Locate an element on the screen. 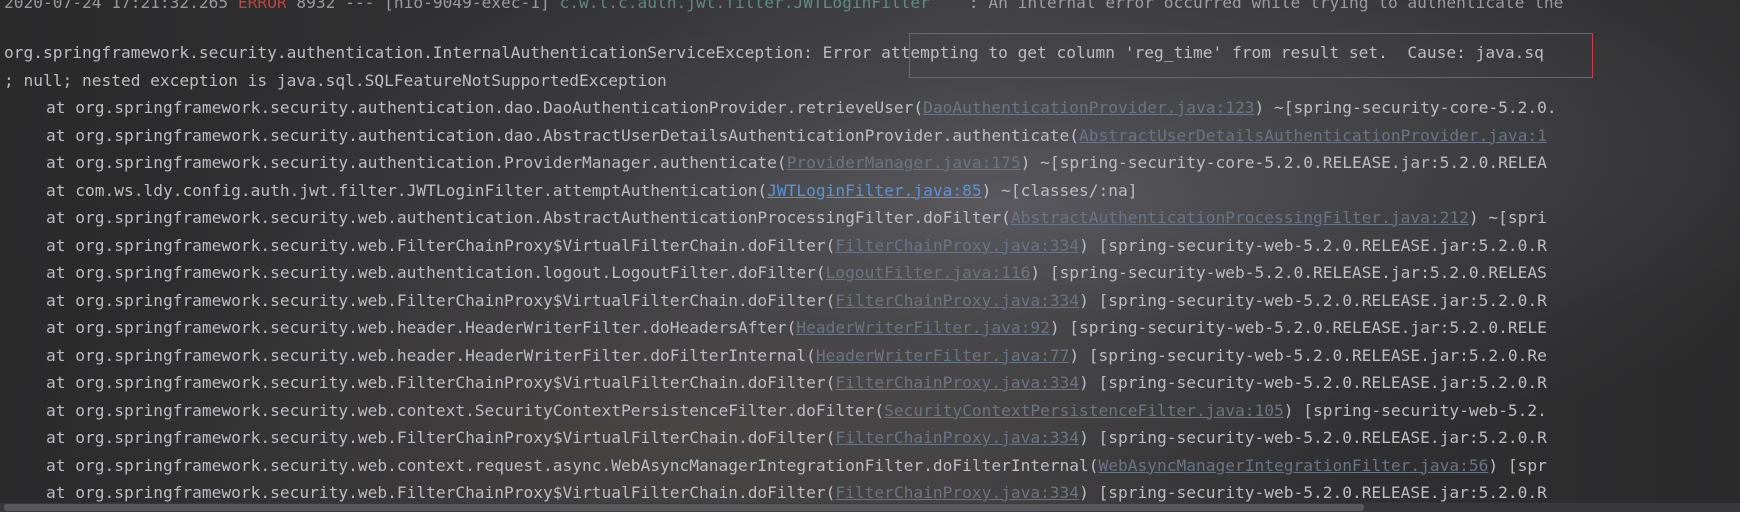 This screenshot has width=1740, height=512. source-file-link: WebAsyncManagerIntegrationFilter.java:56 is located at coordinates (1294, 465).